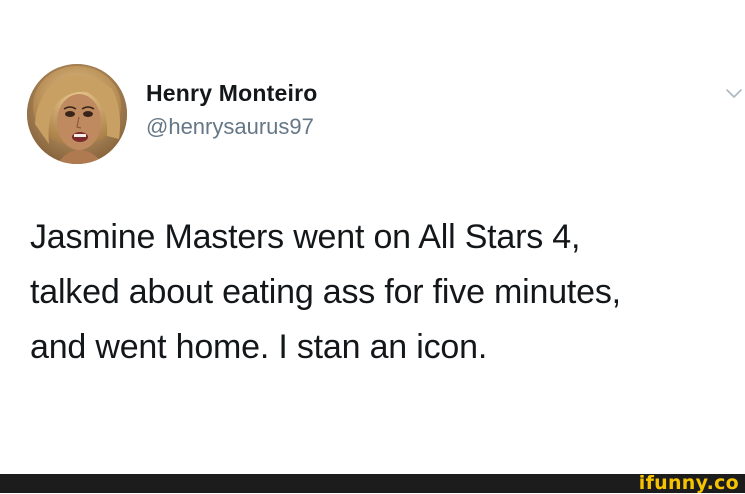  What do you see at coordinates (305, 237) in the screenshot?
I see `tweet-text-line: Jasmine Masters went on All Stars 4,` at bounding box center [305, 237].